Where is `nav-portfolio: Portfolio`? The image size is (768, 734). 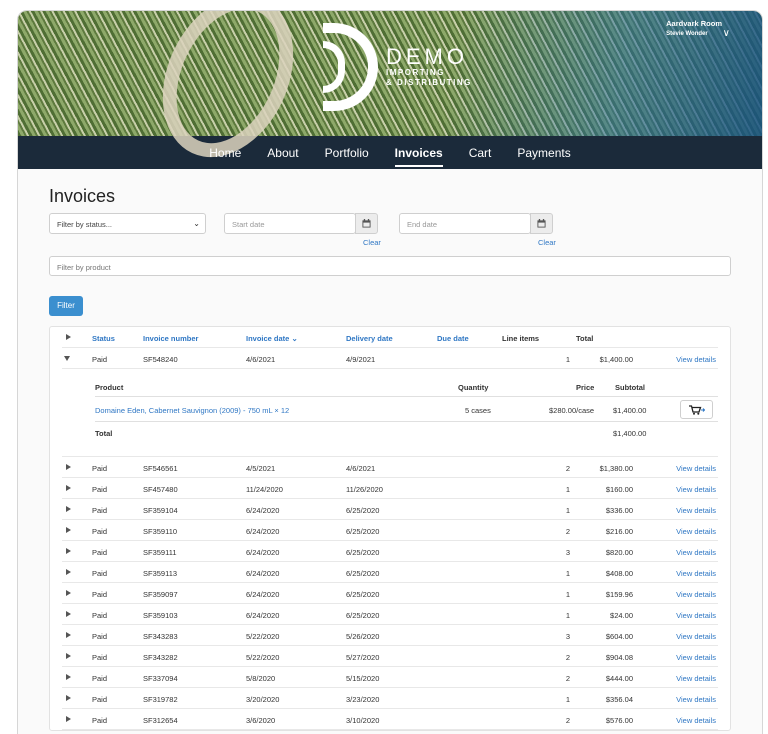
nav-portfolio: Portfolio is located at coordinates (347, 153).